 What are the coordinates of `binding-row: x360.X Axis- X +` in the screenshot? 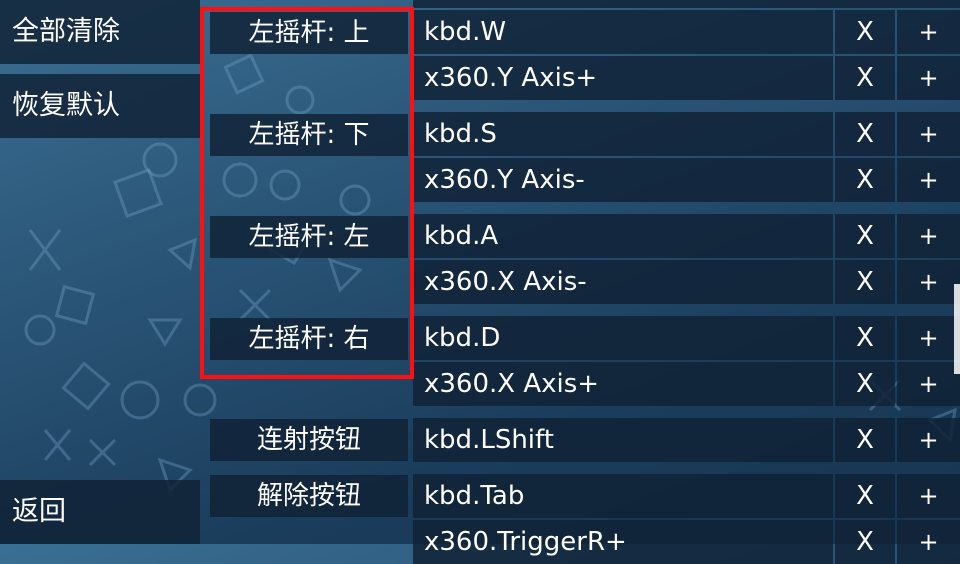 It's located at (686, 282).